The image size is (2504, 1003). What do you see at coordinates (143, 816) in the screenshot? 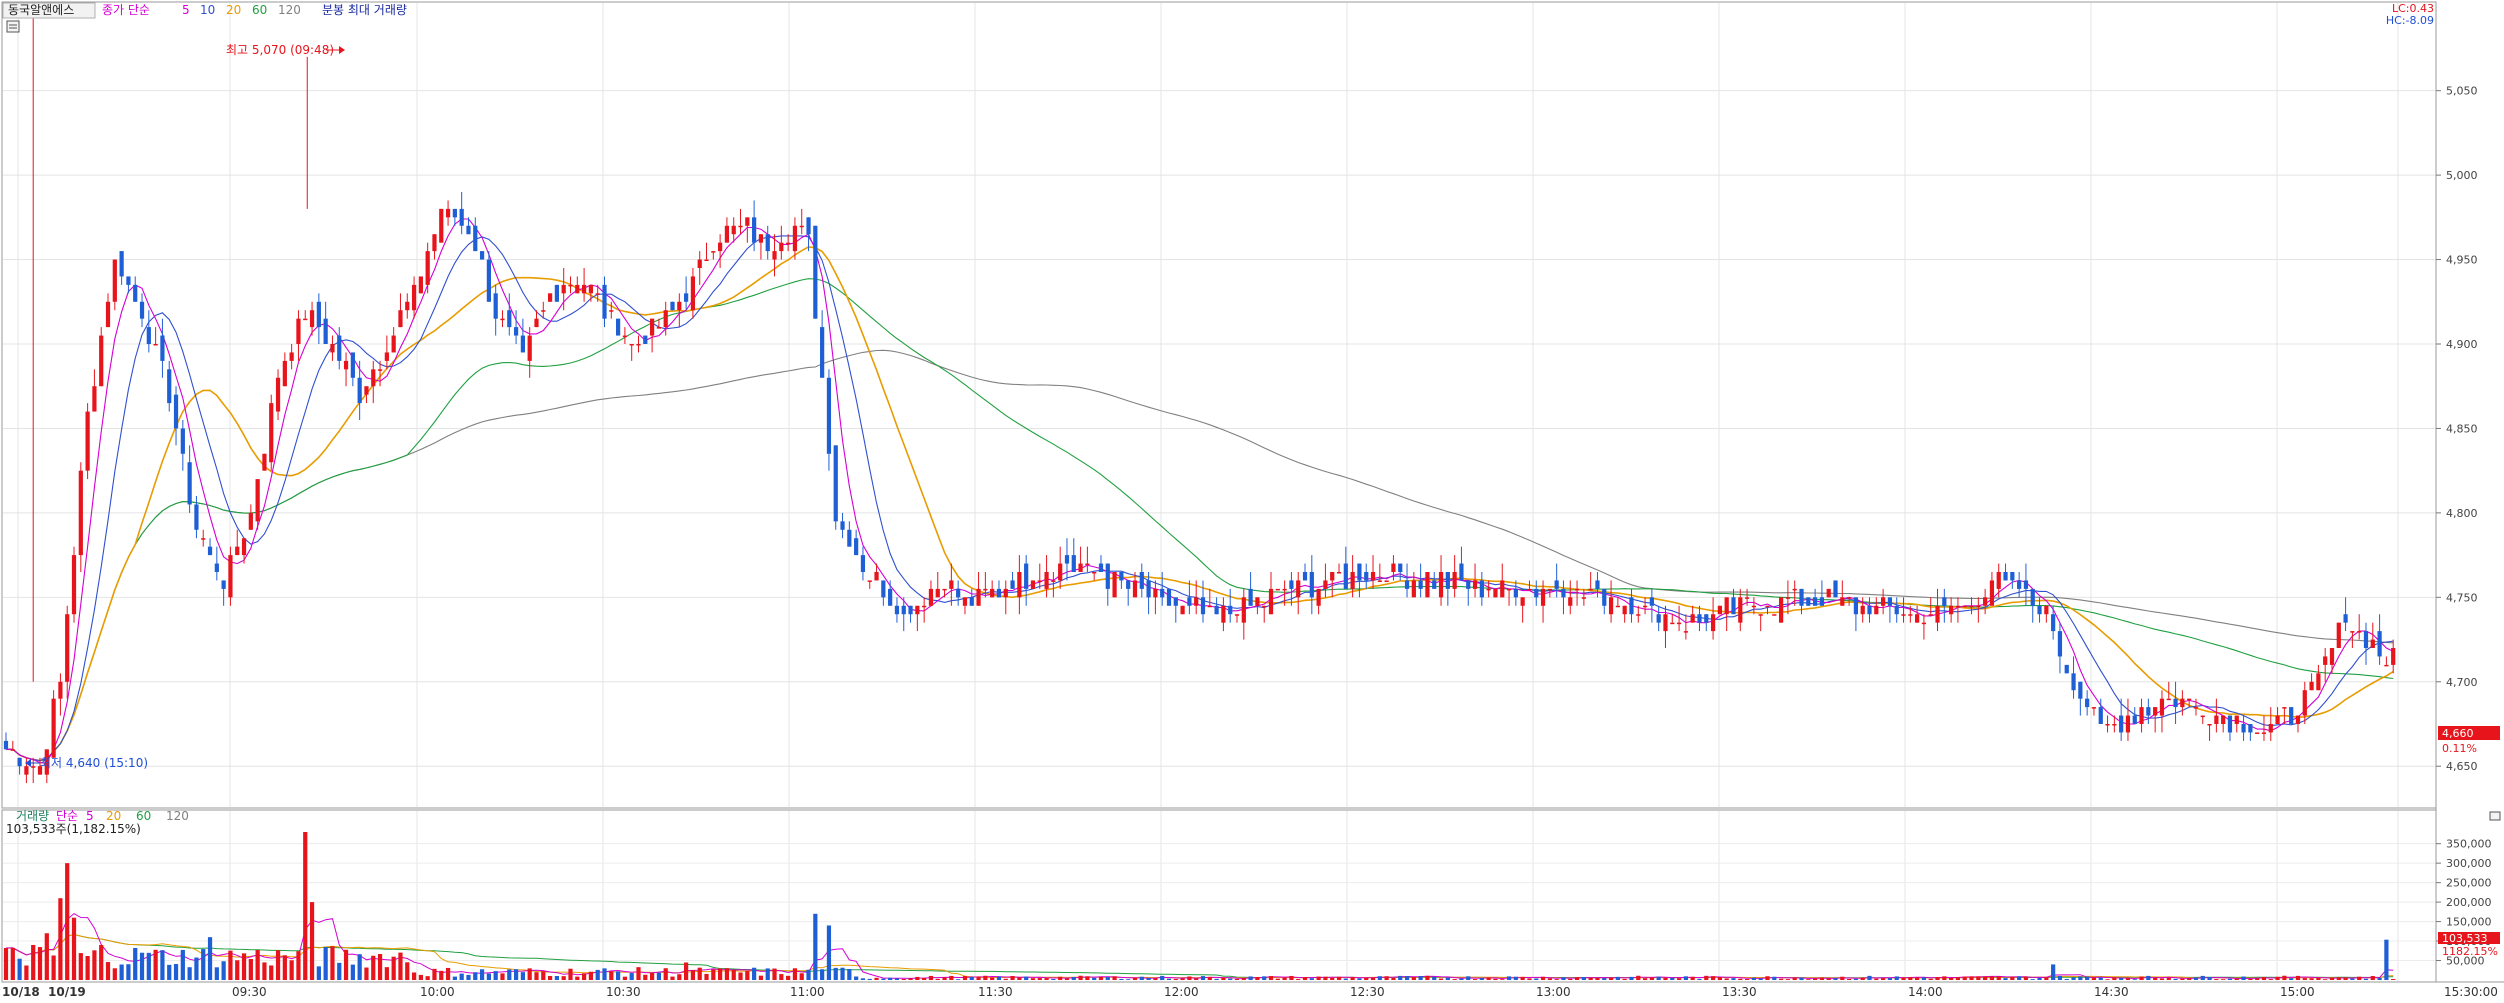
I see `volume-legend-item: 60` at bounding box center [143, 816].